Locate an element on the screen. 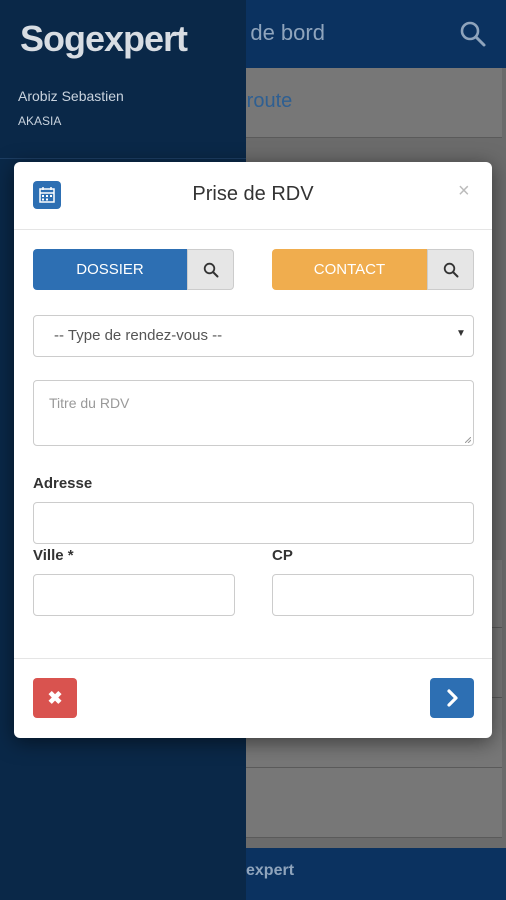  ville-label: Ville * is located at coordinates (53, 555).